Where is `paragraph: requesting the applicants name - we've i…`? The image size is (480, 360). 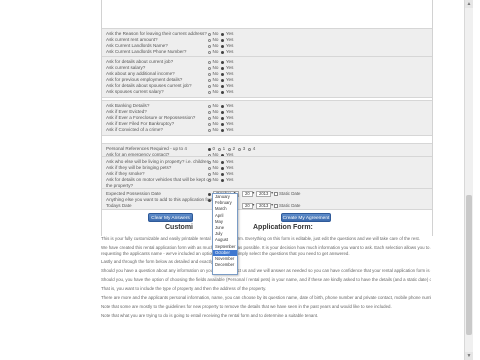
paragraph: requesting the applicants name - we've i… is located at coordinates (225, 253).